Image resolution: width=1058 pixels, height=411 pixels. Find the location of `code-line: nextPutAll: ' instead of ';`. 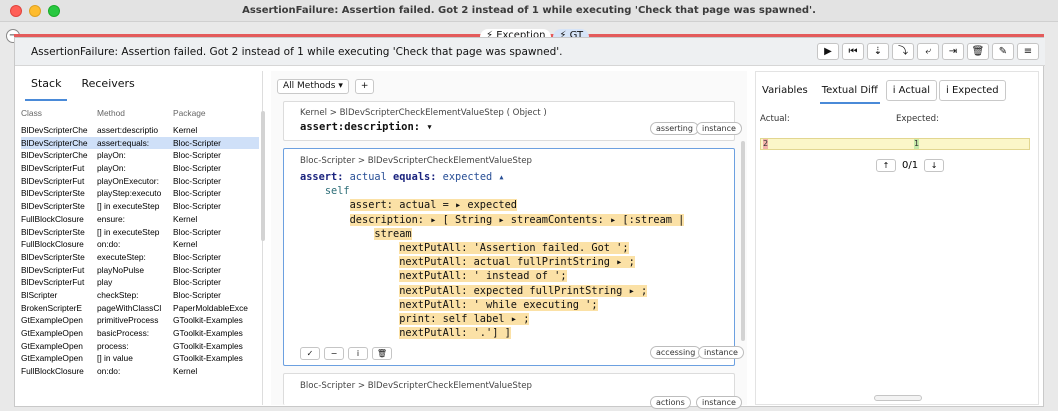

code-line: nextPutAll: ' instead of '; is located at coordinates (515, 276).